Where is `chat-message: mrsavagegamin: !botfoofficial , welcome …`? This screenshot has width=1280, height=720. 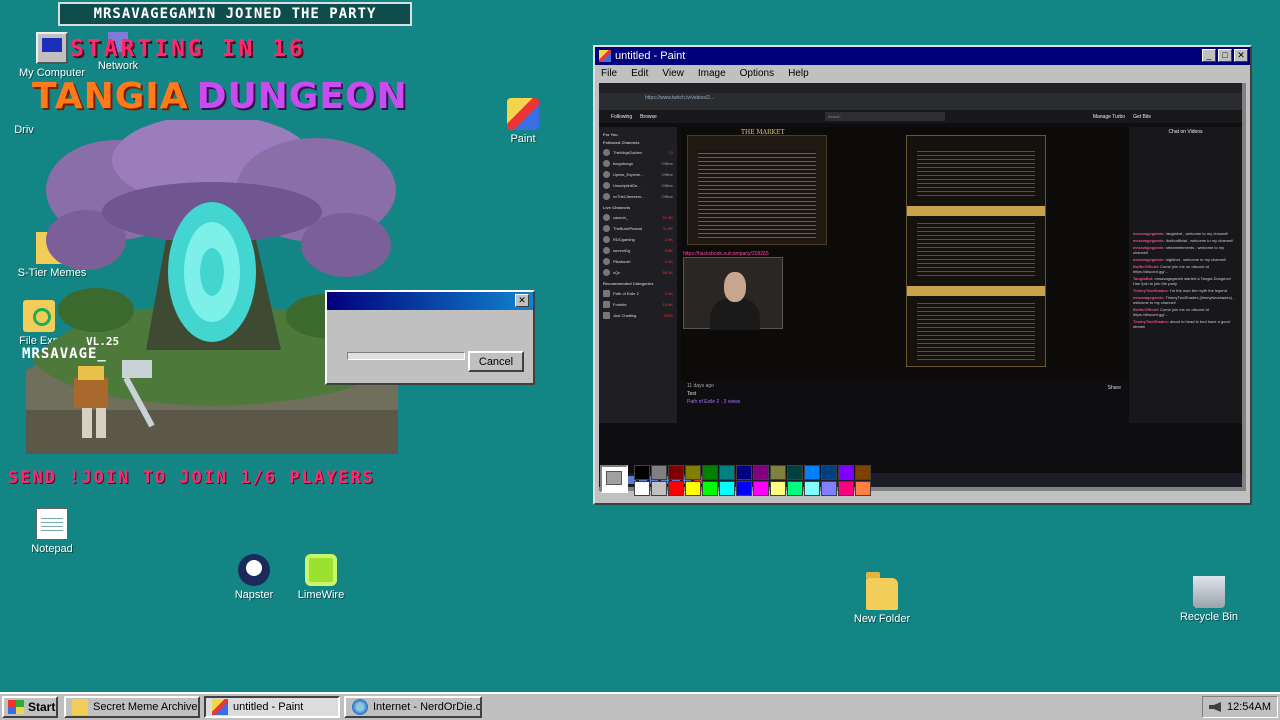 chat-message: mrsavagegamin: !botfoofficial , welcome … is located at coordinates (1183, 240).